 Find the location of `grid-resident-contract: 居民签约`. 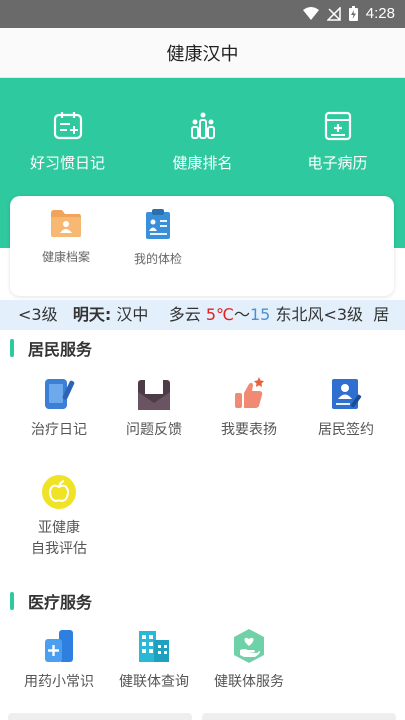

grid-resident-contract: 居民签约 is located at coordinates (346, 408).